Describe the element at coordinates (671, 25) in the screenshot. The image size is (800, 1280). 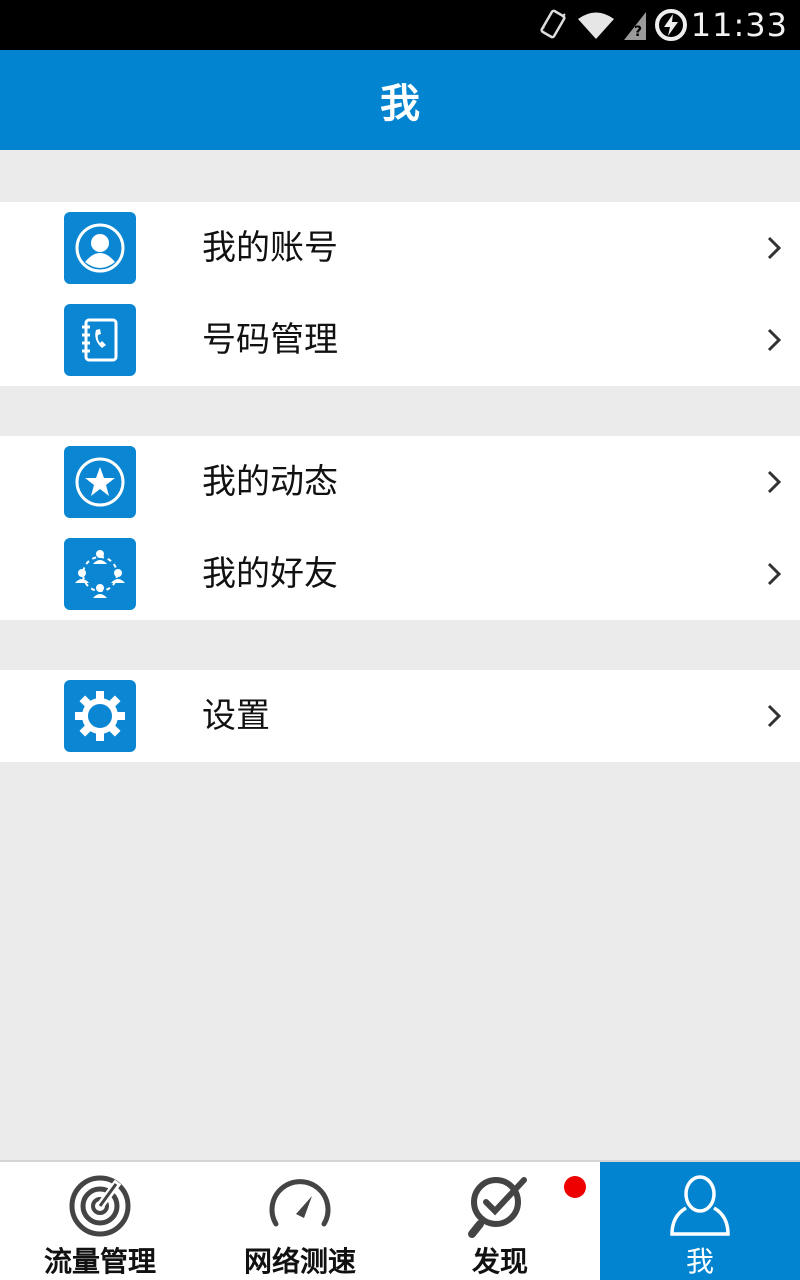
I see `battery-charging-icon` at that location.